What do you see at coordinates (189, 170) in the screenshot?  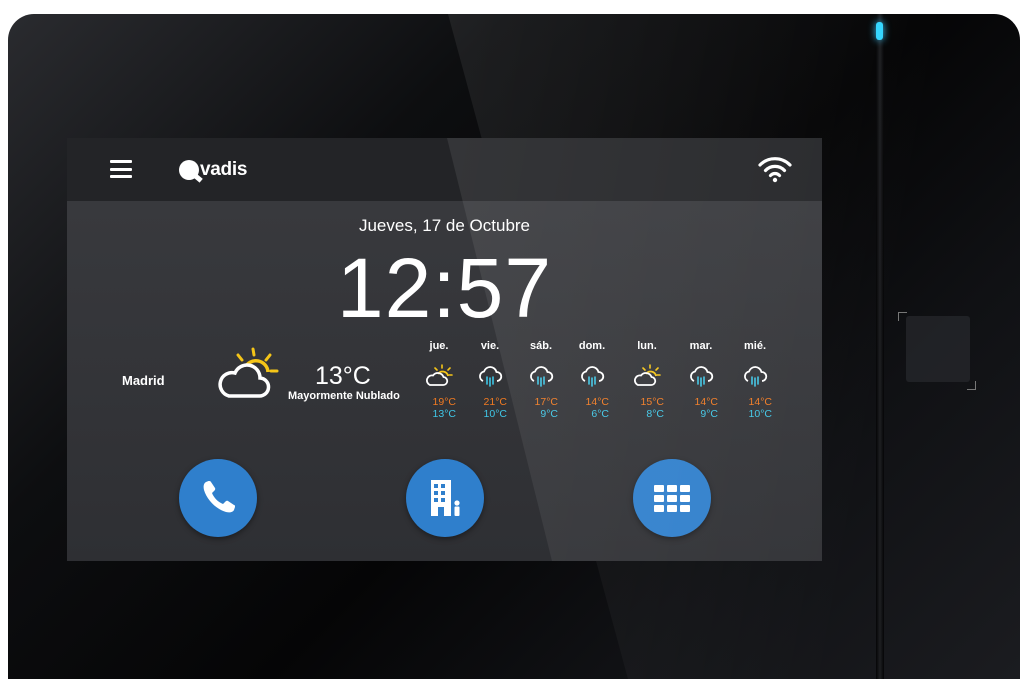 I see `logo-mark` at bounding box center [189, 170].